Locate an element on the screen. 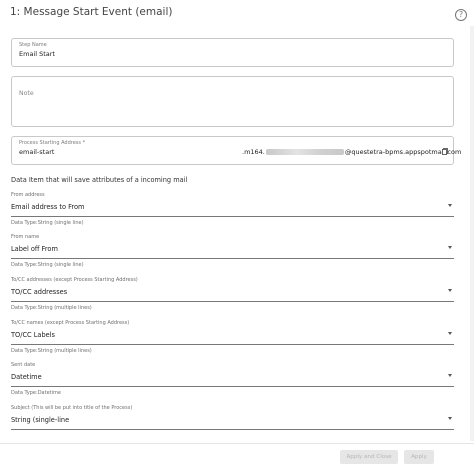 The width and height of the screenshot is (474, 468). mapping-select-value: String (single-line is located at coordinates (40, 420).